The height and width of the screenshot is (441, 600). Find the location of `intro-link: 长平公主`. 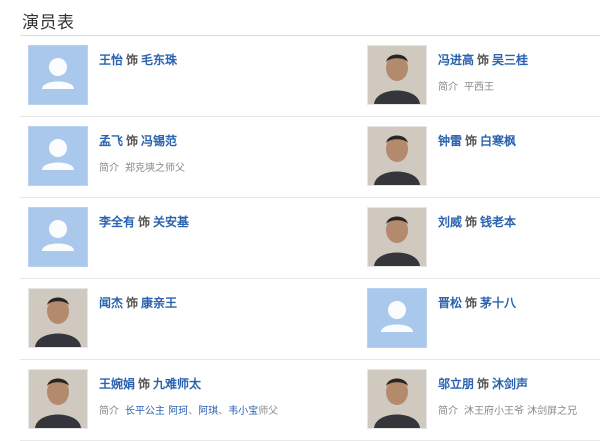

intro-link: 长平公主 is located at coordinates (145, 411).